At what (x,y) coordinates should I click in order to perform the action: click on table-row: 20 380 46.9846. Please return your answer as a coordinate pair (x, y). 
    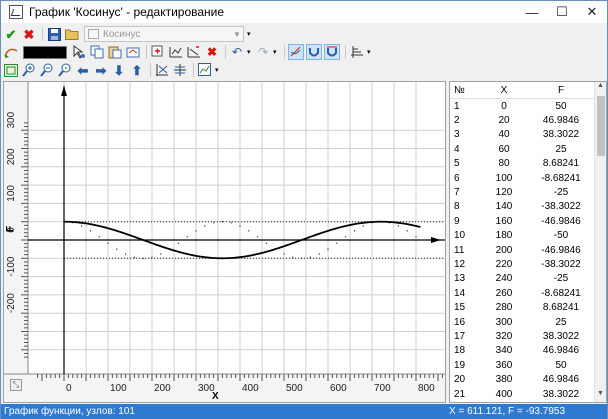
    Looking at the image, I should click on (528, 379).